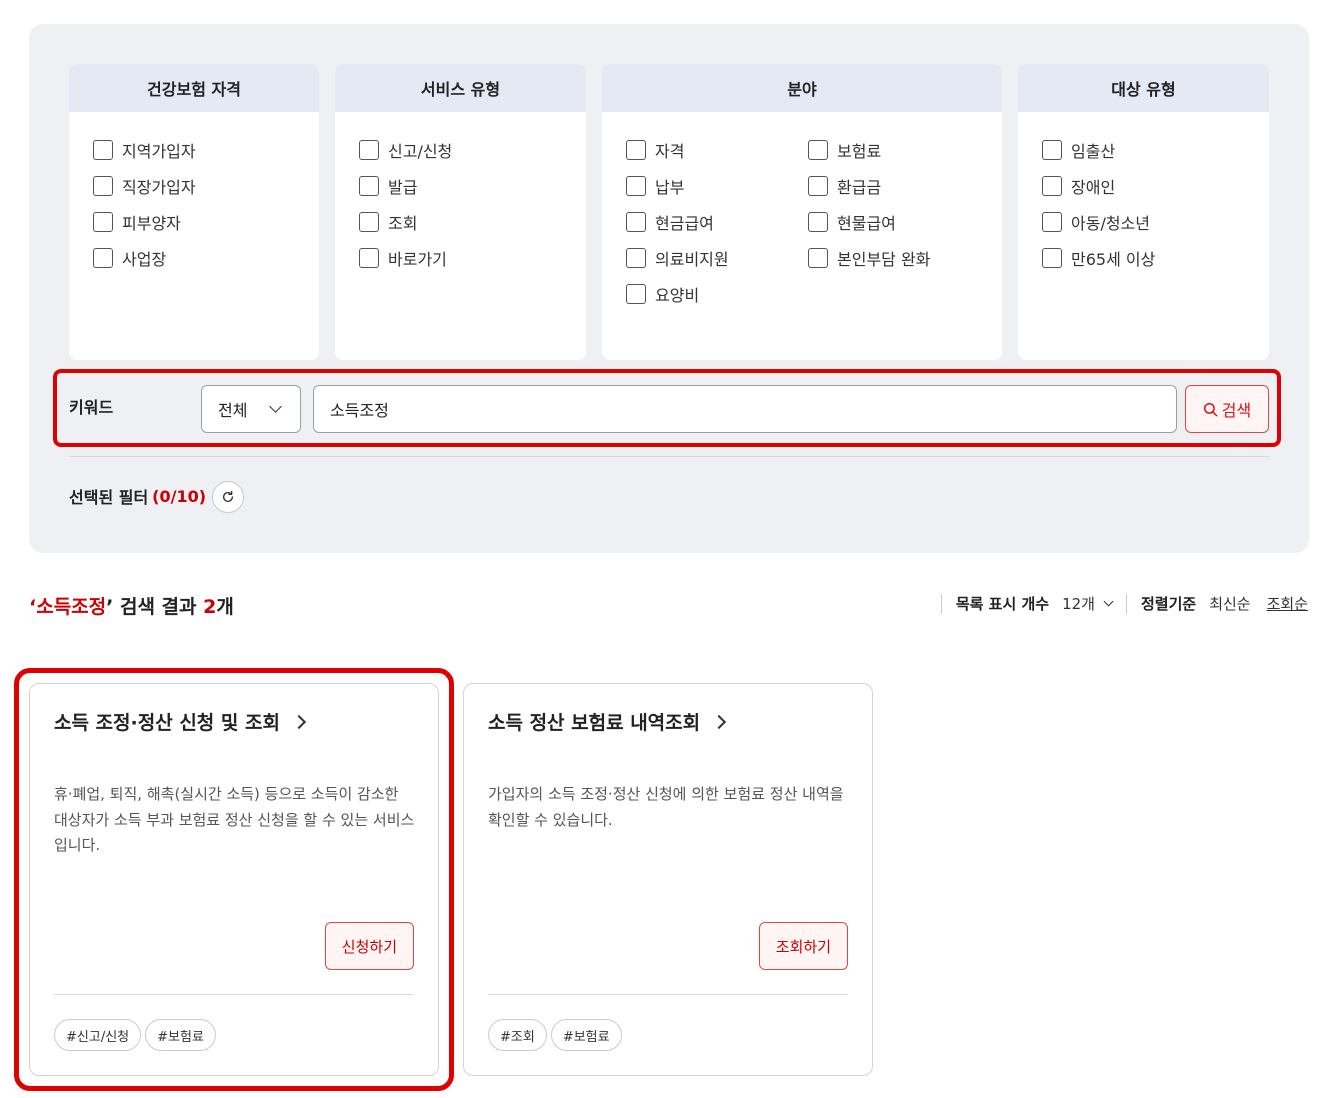 The image size is (1335, 1098). Describe the element at coordinates (179, 496) in the screenshot. I see `selected-filter-count: (0/10)` at that location.